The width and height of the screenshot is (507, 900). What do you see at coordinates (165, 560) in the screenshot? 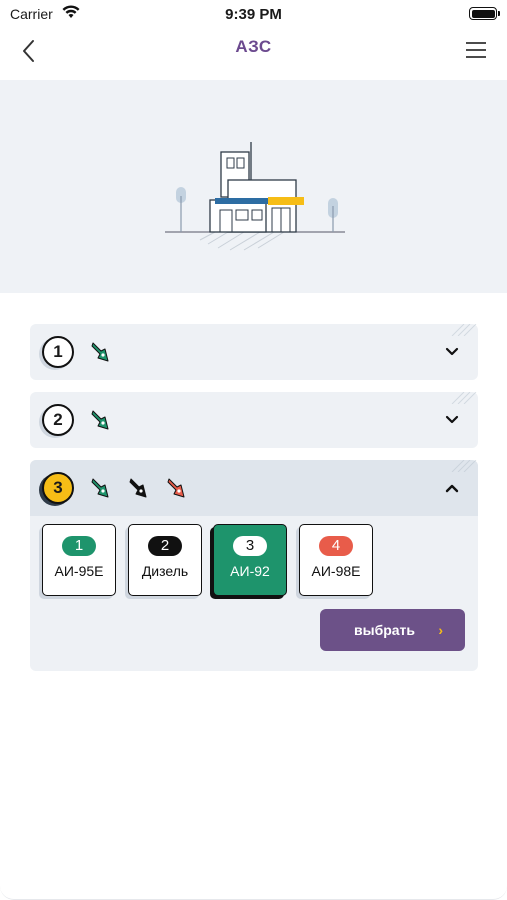
I see `fuel-option-diesel: 2 Дизель` at bounding box center [165, 560].